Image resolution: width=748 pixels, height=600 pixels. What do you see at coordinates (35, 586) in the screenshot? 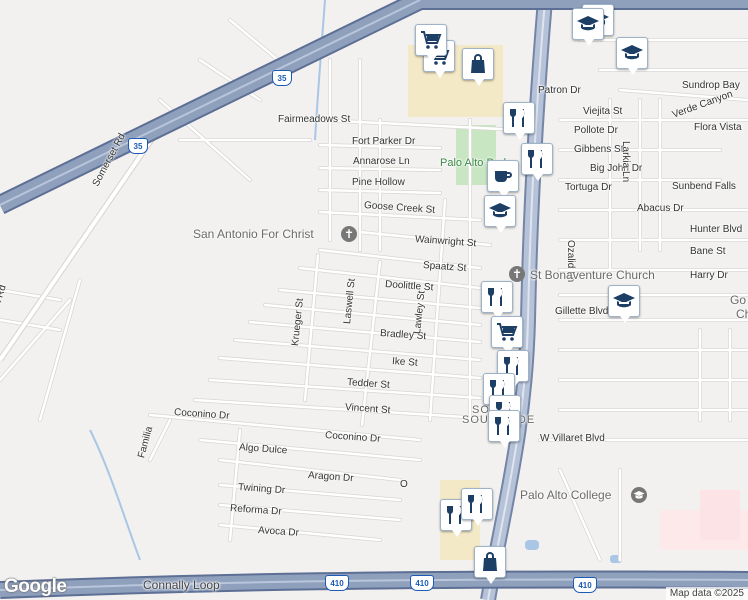
I see `google-logo: Google` at bounding box center [35, 586].